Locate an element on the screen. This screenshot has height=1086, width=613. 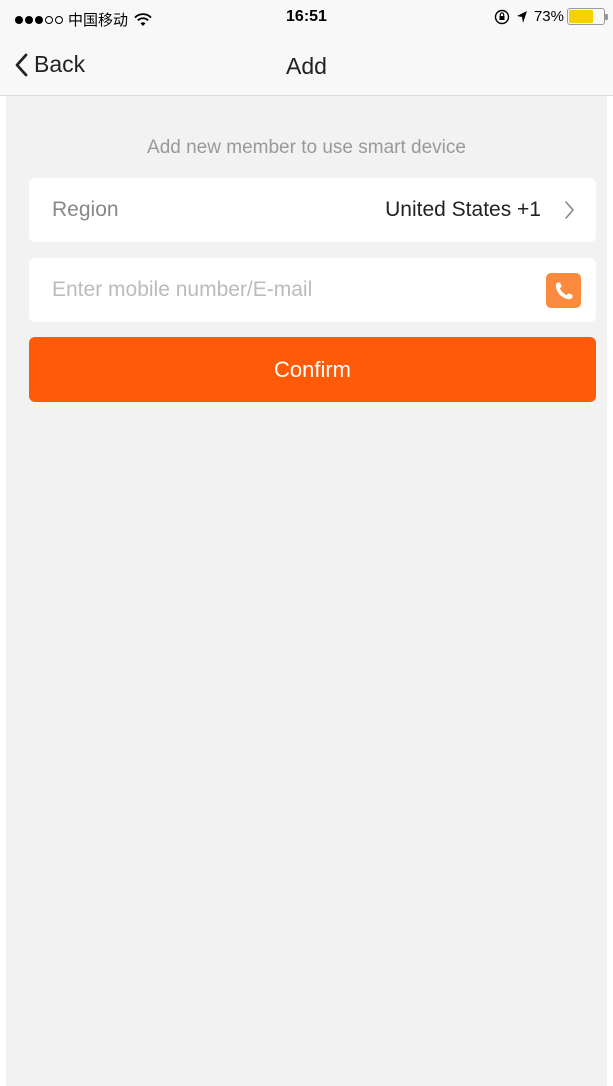
status-bar: 中国移动 16:51 73% is located at coordinates (306, 19).